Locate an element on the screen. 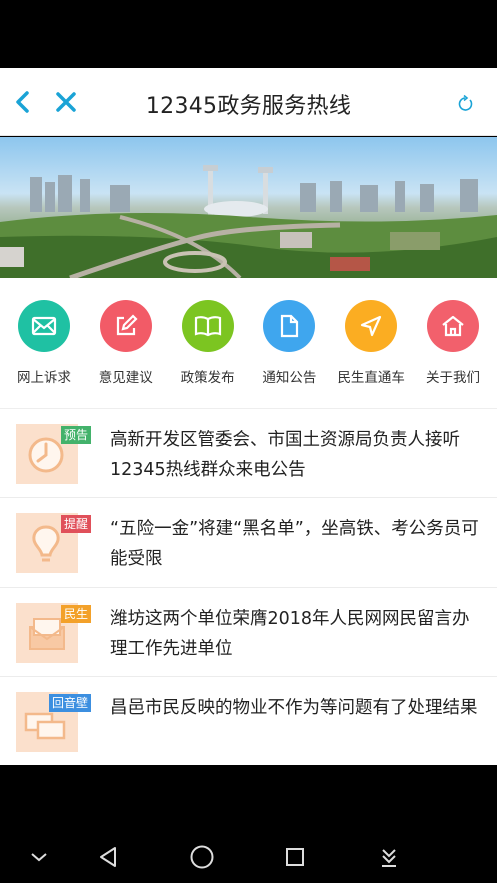  quick-link-label: 通知公告 is located at coordinates (289, 378).